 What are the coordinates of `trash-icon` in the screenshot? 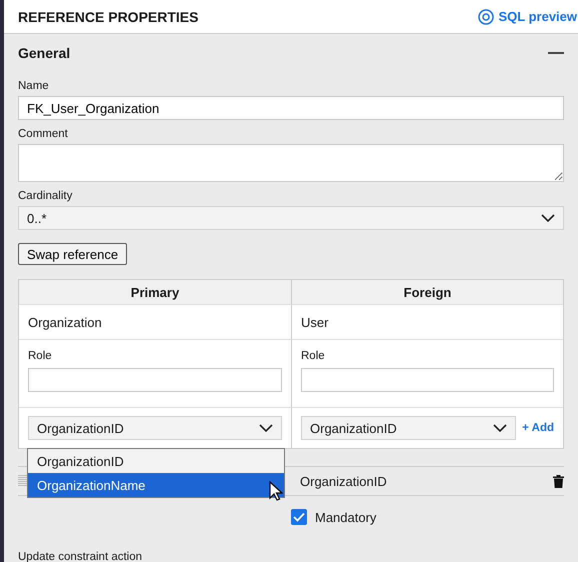 It's located at (558, 481).